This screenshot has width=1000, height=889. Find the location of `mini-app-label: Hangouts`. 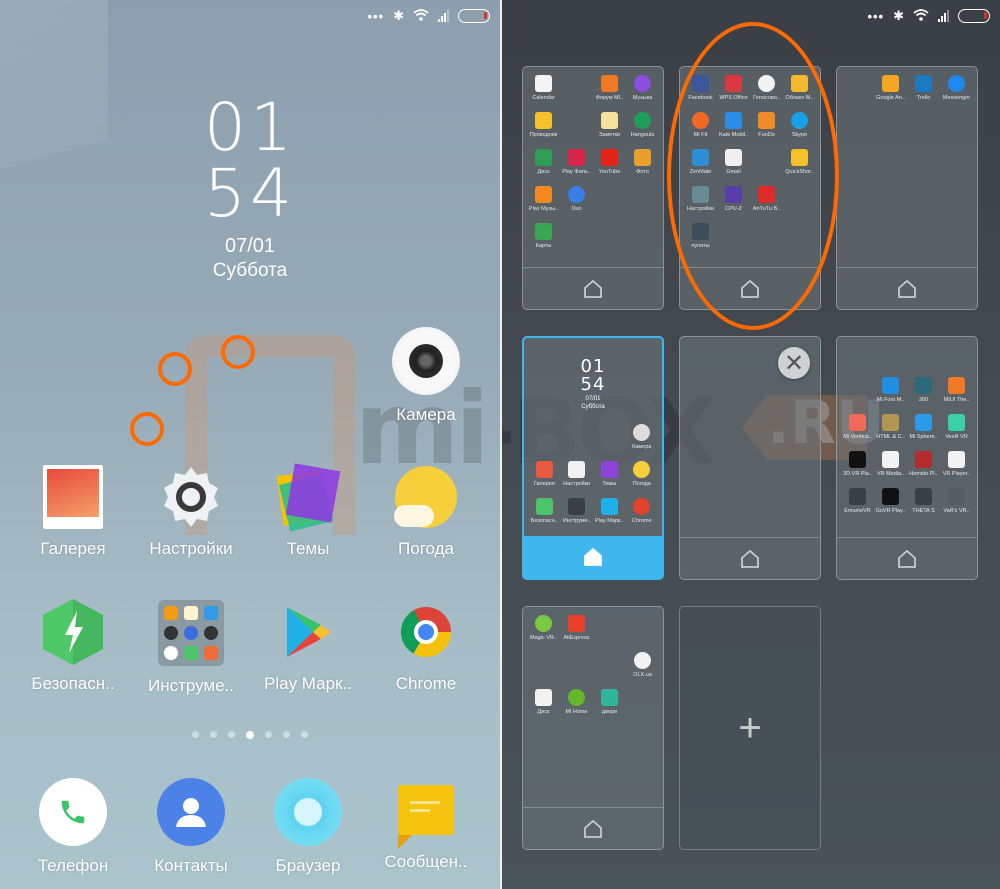

mini-app-label: Hangouts is located at coordinates (642, 135).